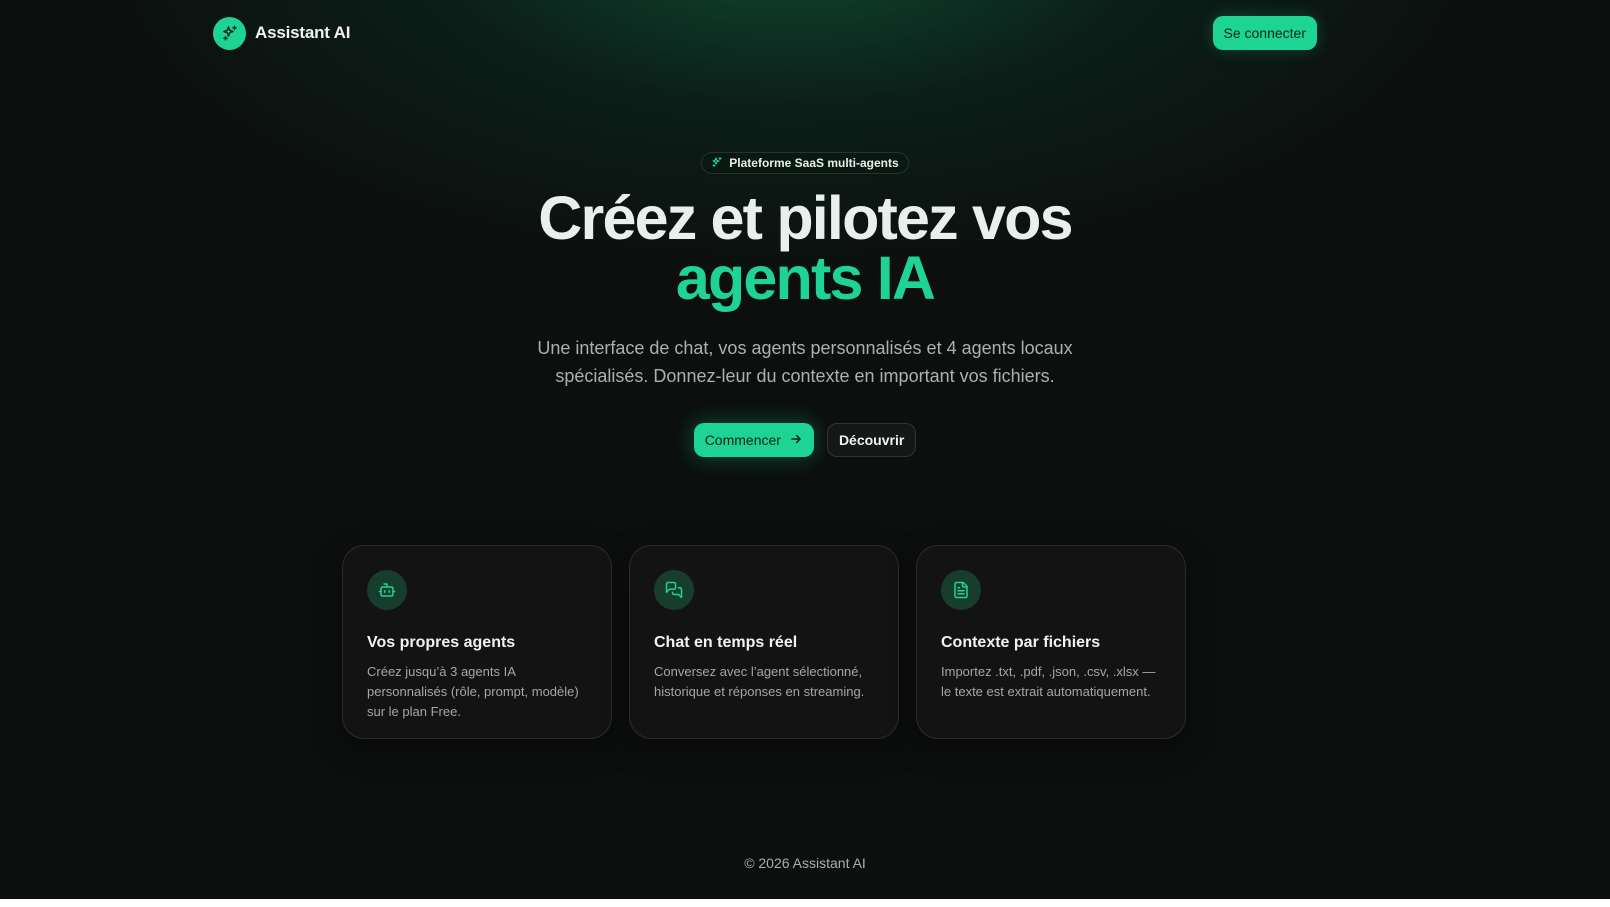  What do you see at coordinates (805, 278) in the screenshot?
I see `hero-title-highlight: agents IA` at bounding box center [805, 278].